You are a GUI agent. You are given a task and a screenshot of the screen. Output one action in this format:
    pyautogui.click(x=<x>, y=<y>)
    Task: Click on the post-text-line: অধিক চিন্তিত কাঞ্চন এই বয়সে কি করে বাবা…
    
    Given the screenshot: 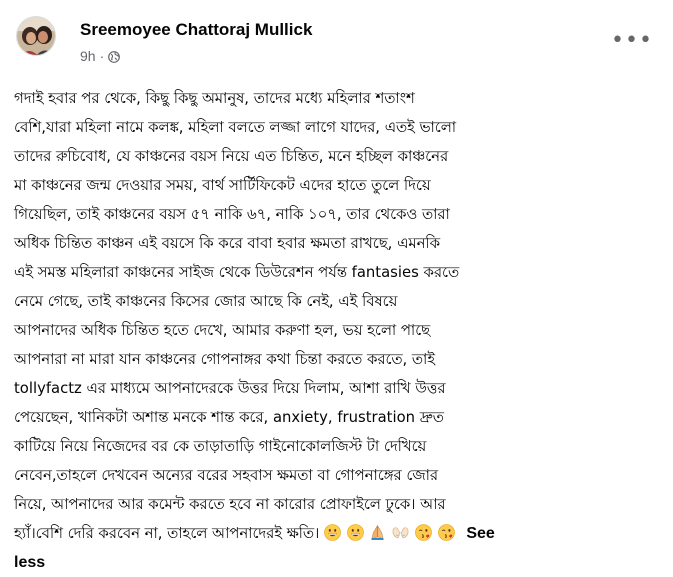 What is the action you would take?
    pyautogui.click(x=227, y=243)
    